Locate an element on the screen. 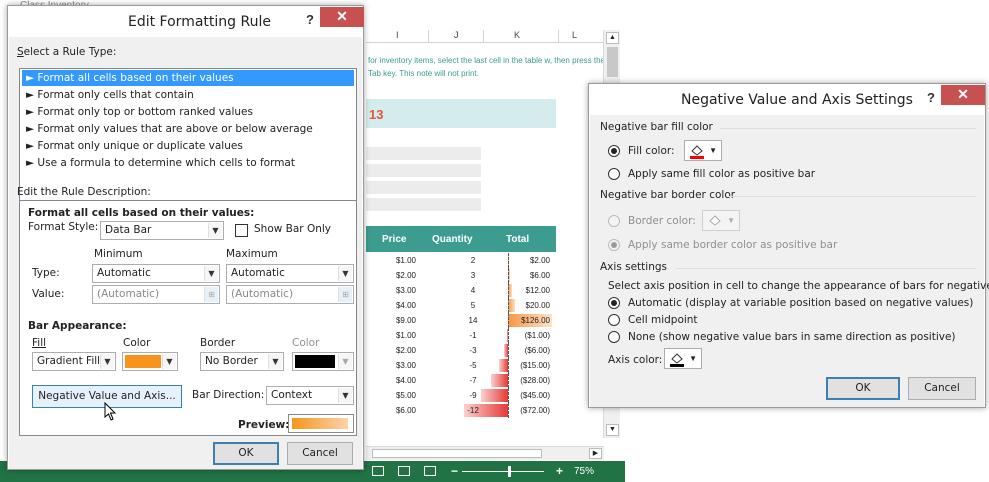 The image size is (989, 482). format-style-select: Data Bar ▼ is located at coordinates (162, 230).